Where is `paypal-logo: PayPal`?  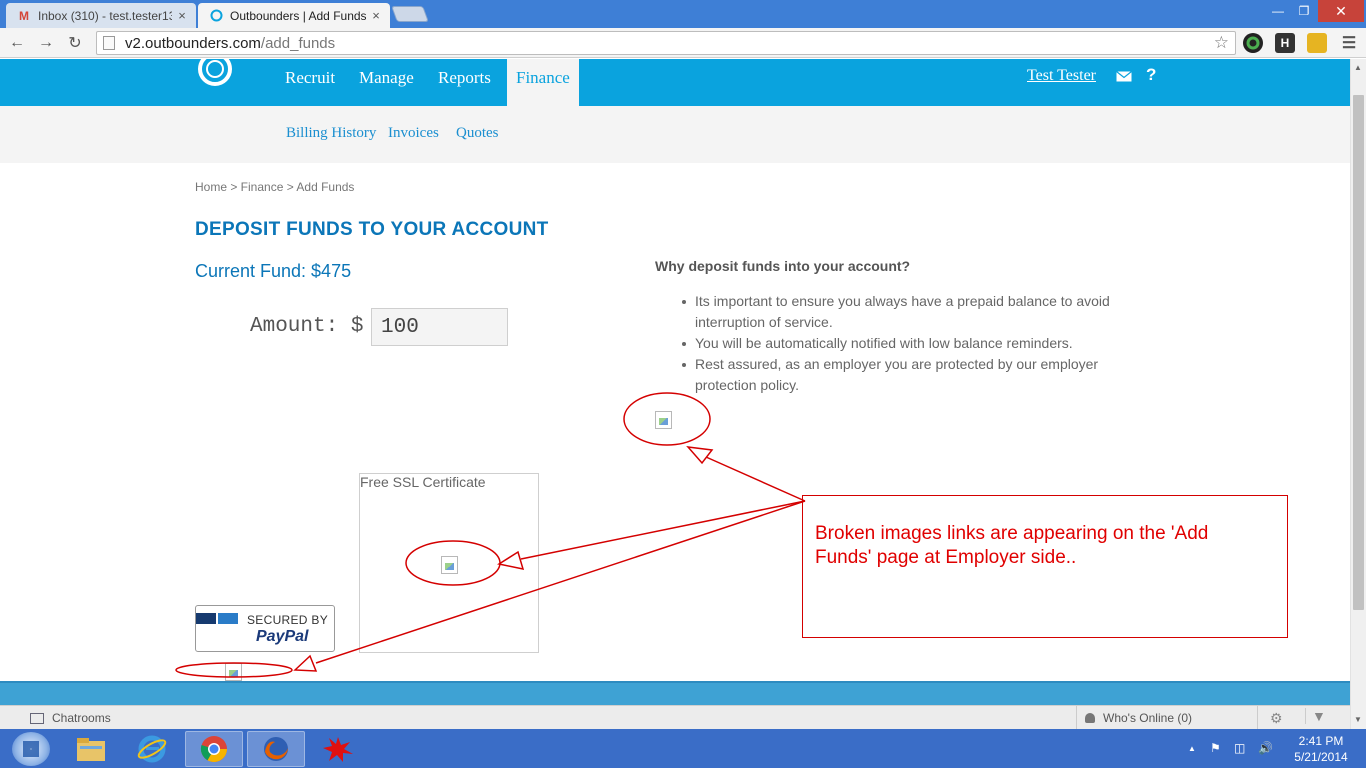
paypal-logo: PayPal is located at coordinates (282, 636).